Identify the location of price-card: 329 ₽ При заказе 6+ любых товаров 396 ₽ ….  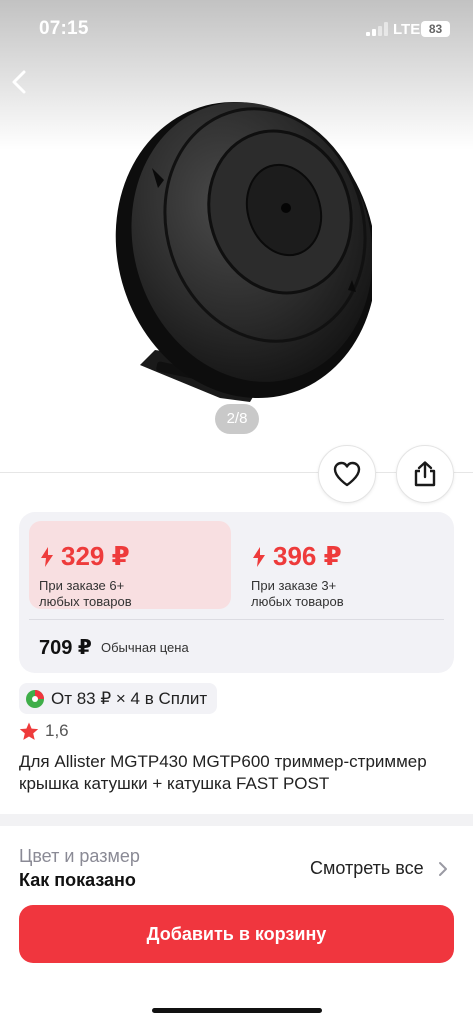
(236, 592).